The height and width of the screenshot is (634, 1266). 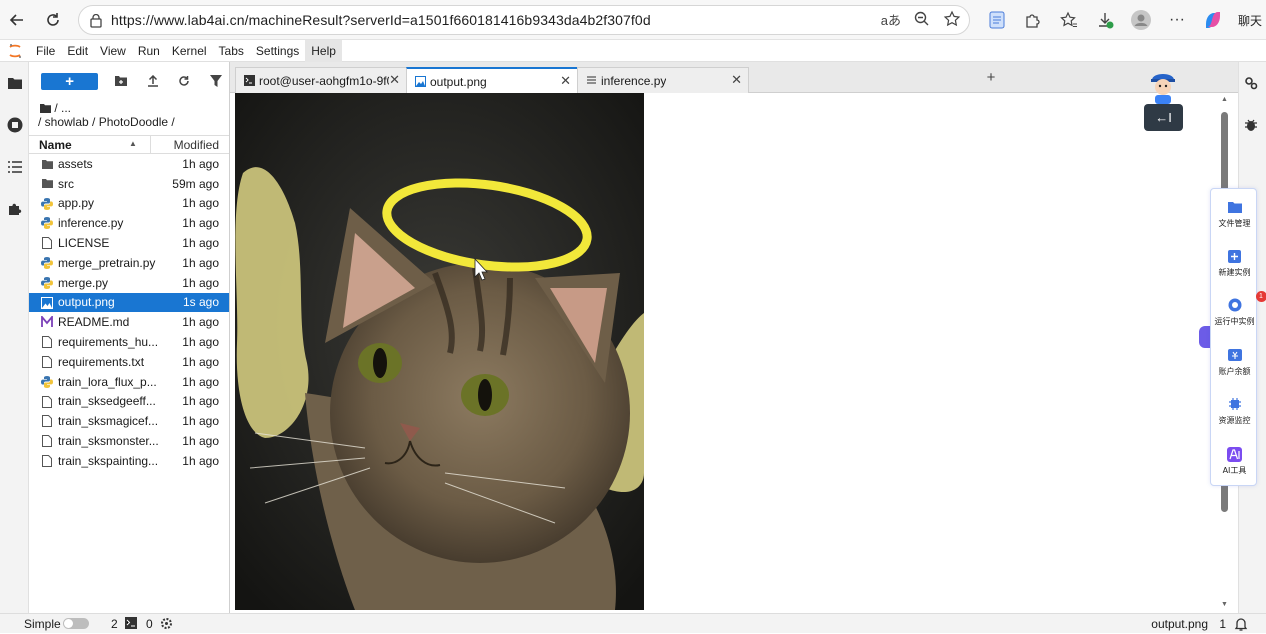 What do you see at coordinates (53, 20) in the screenshot?
I see `reload-button` at bounding box center [53, 20].